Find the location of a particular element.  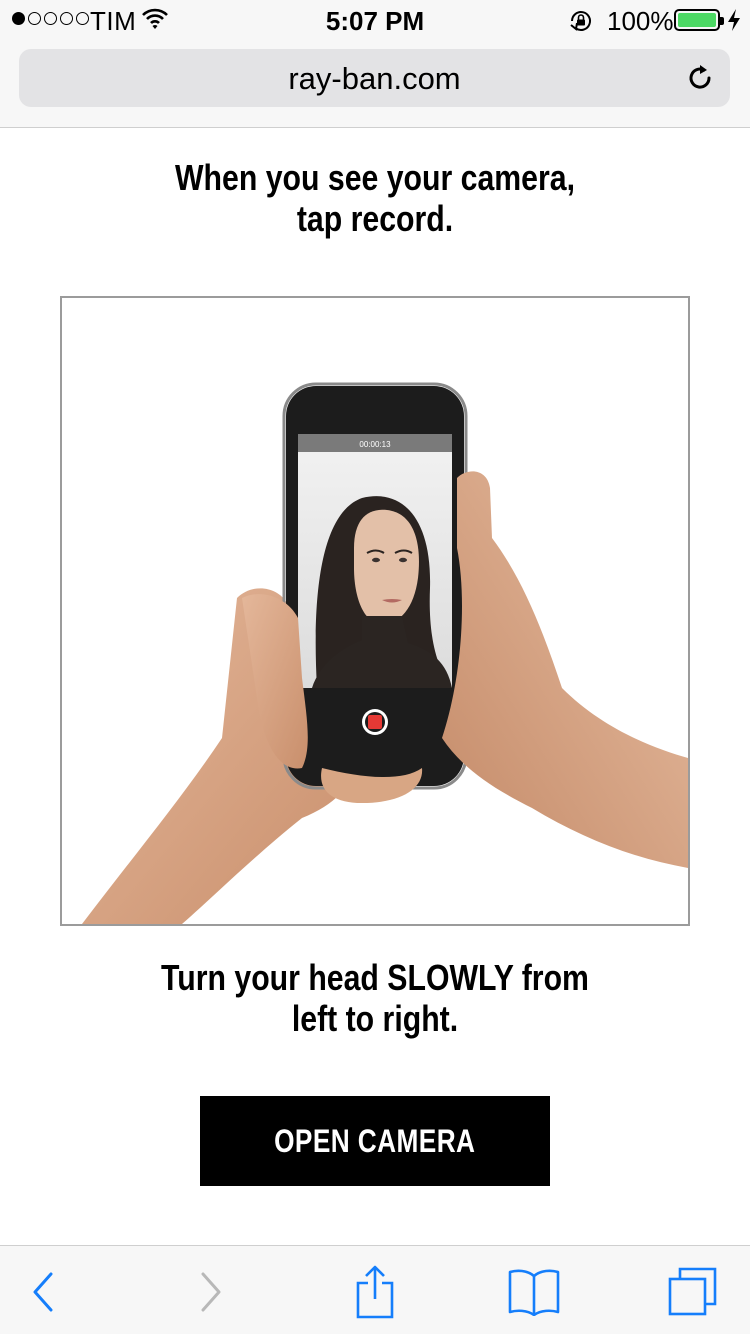

share-button is located at coordinates (375, 1292).